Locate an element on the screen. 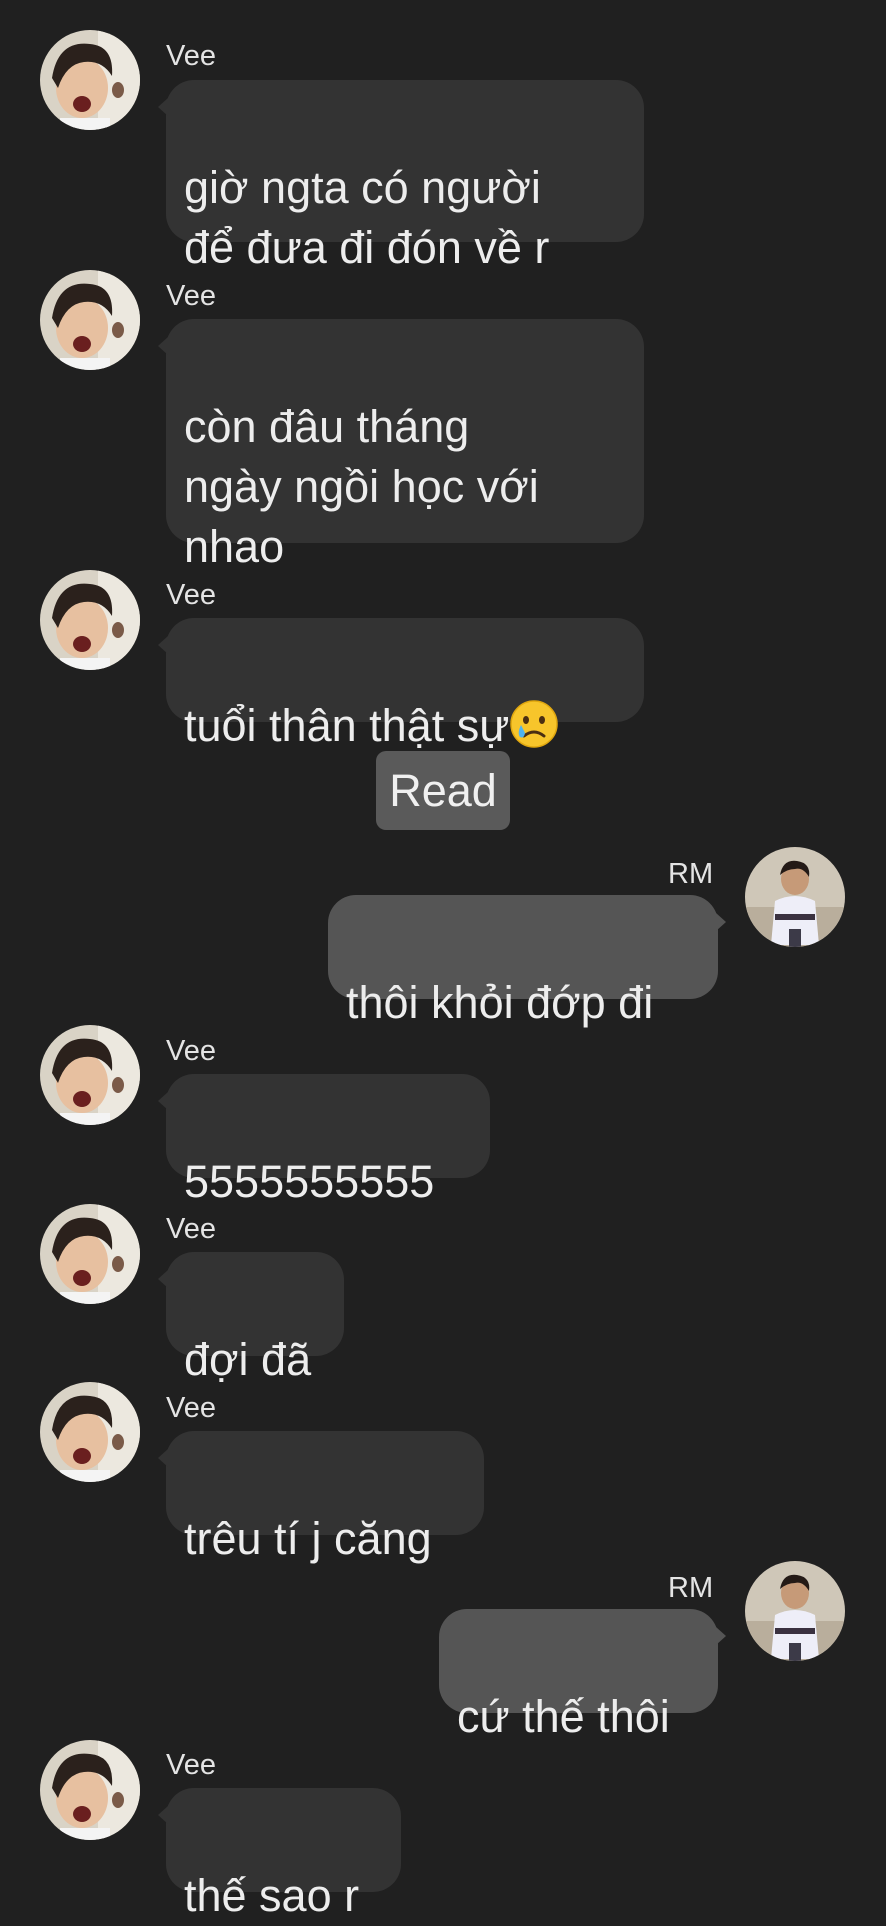 This screenshot has height=1926, width=886. message-text: thế sao r is located at coordinates (272, 1895).